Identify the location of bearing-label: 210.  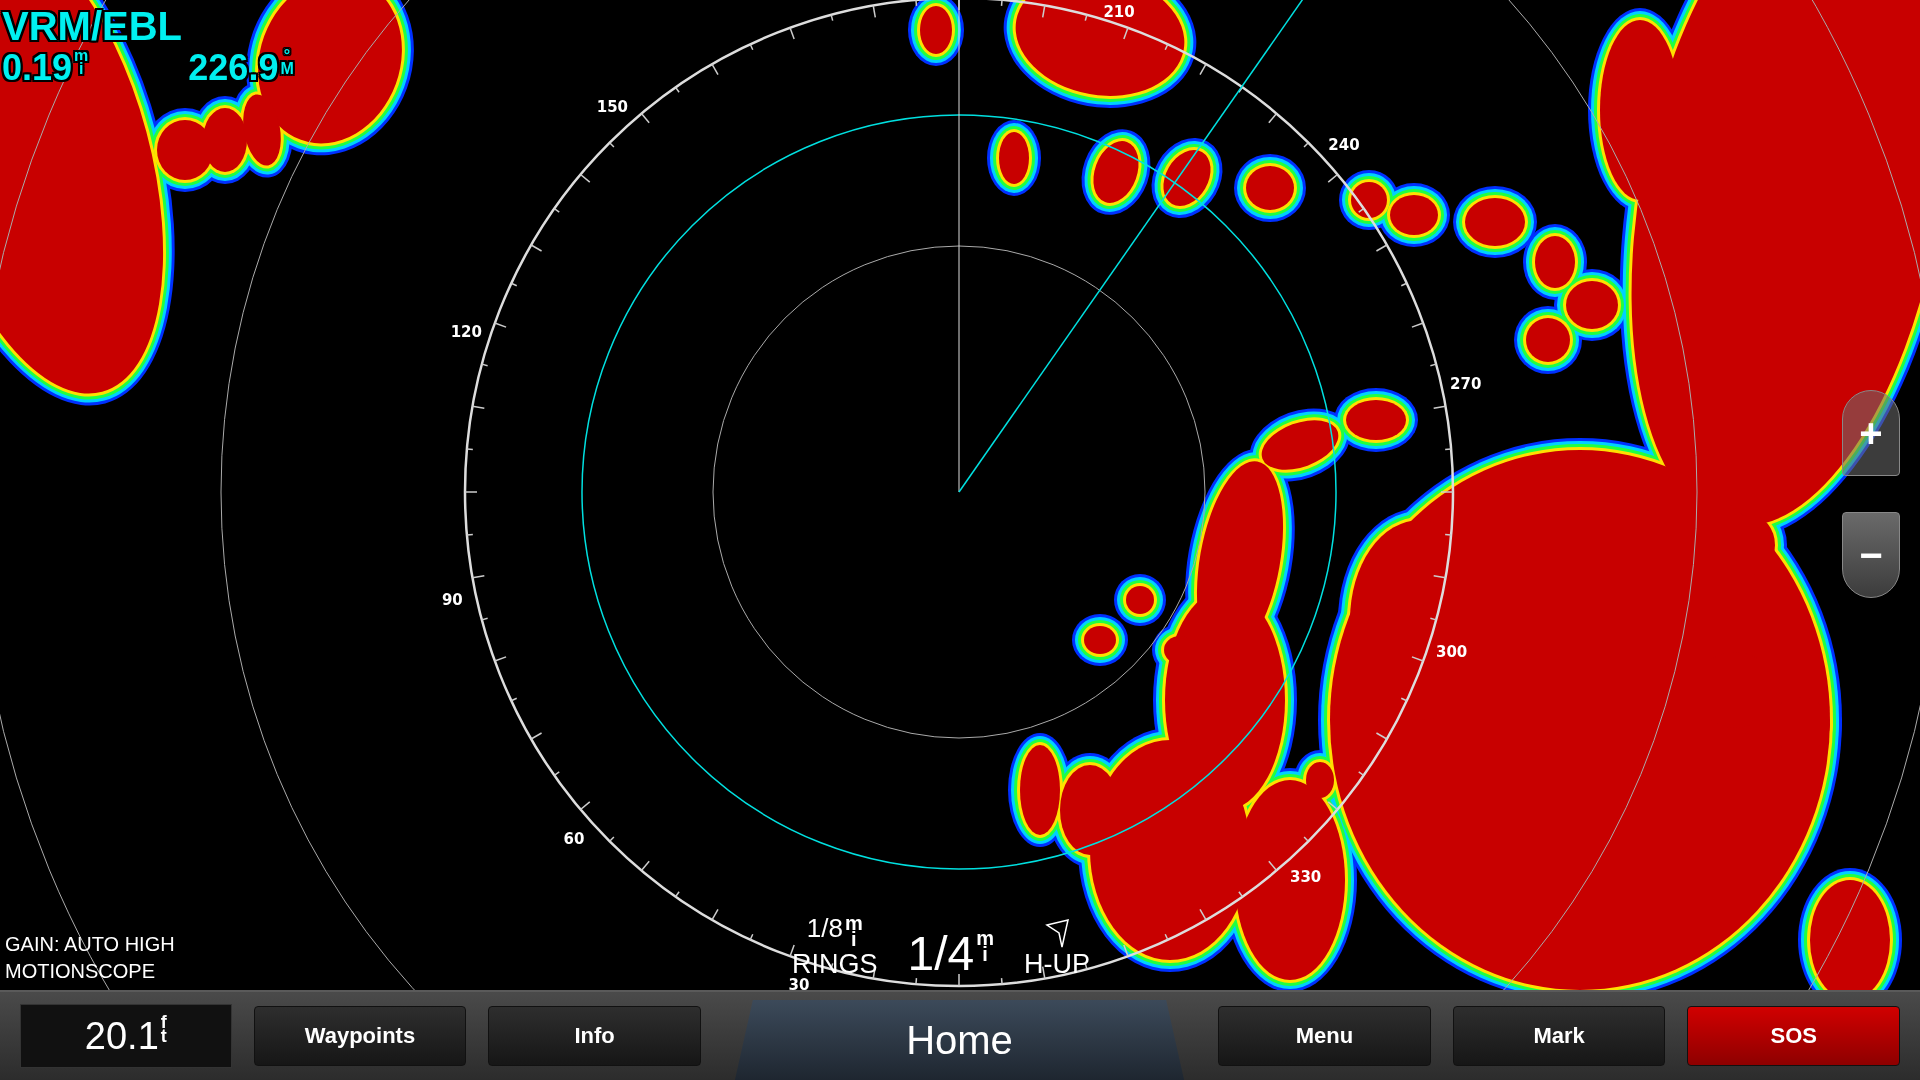
(1119, 12).